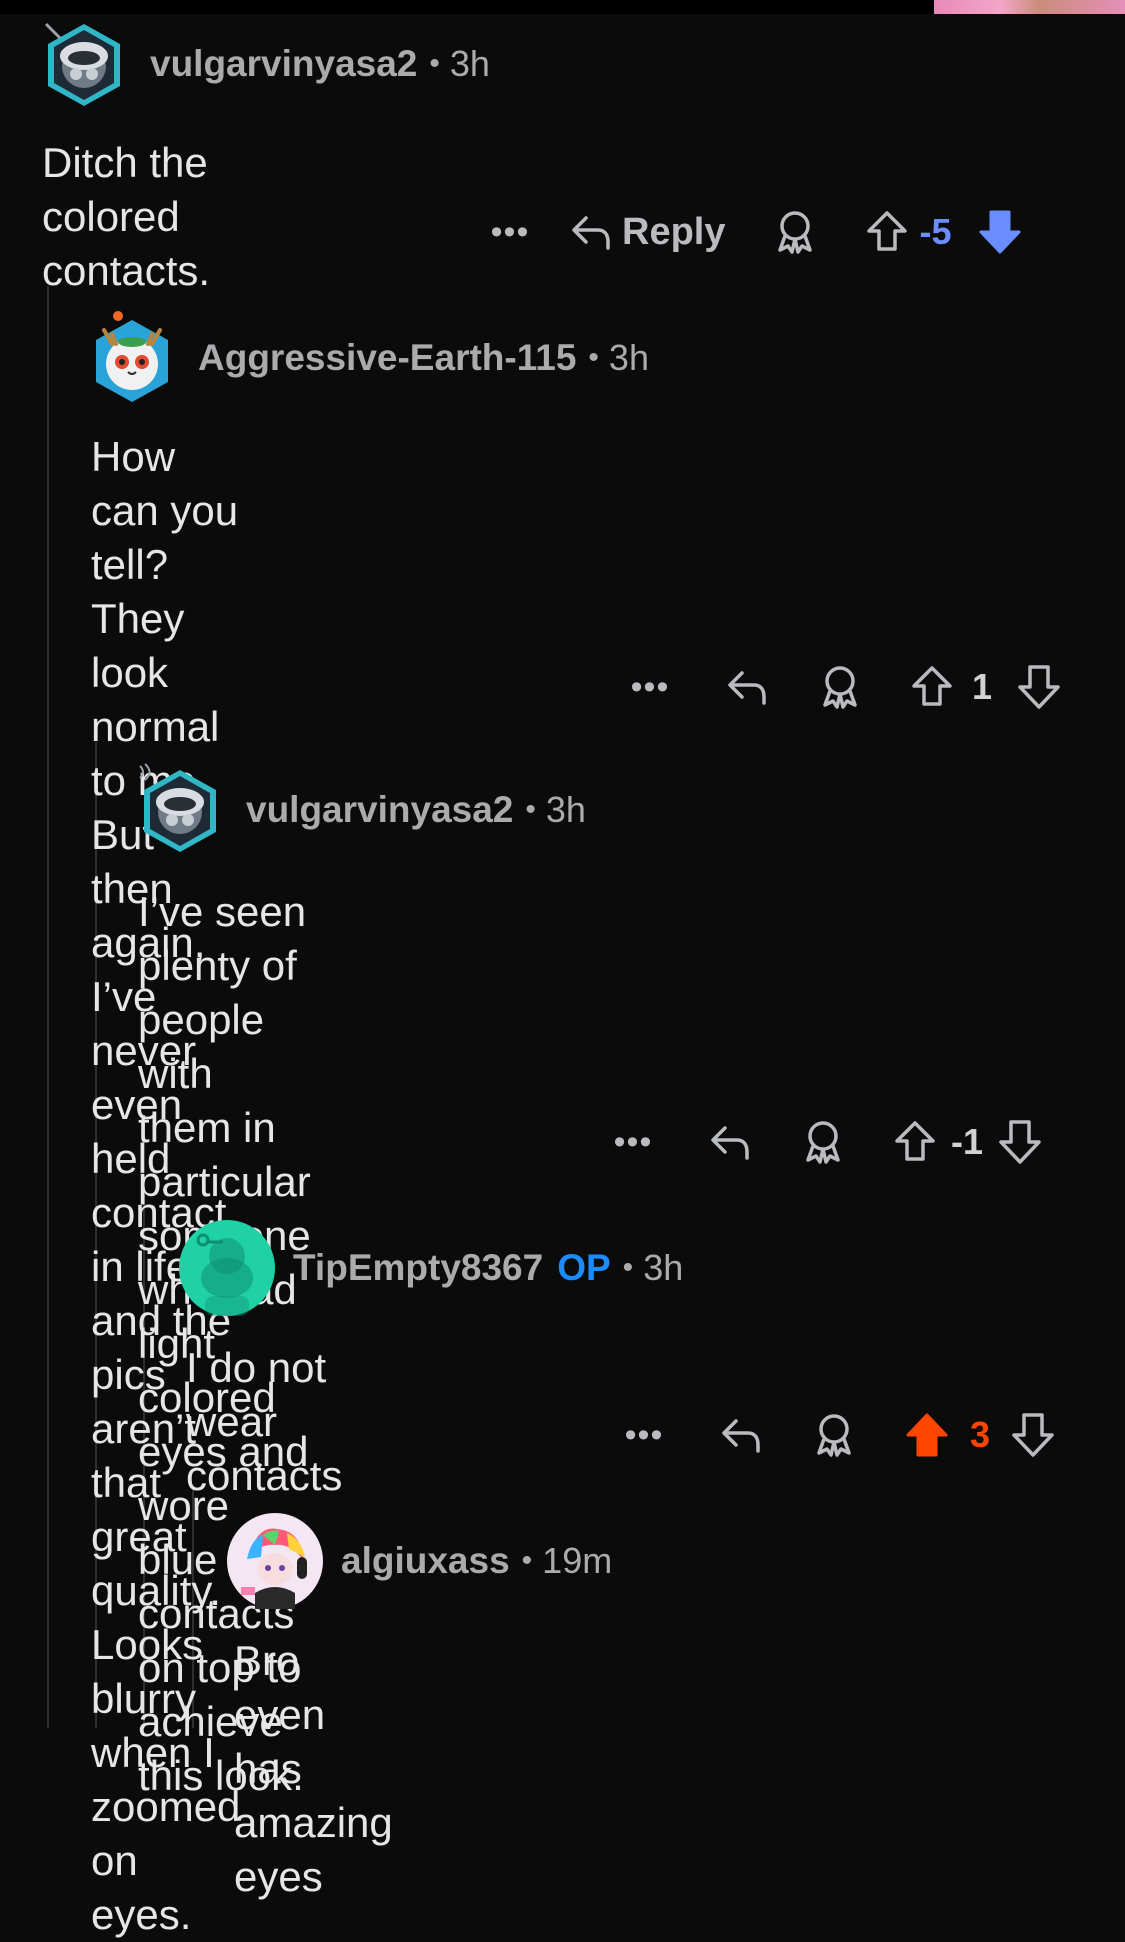 The width and height of the screenshot is (1125, 1942). Describe the element at coordinates (584, 1267) in the screenshot. I see `op-badge: OP` at that location.